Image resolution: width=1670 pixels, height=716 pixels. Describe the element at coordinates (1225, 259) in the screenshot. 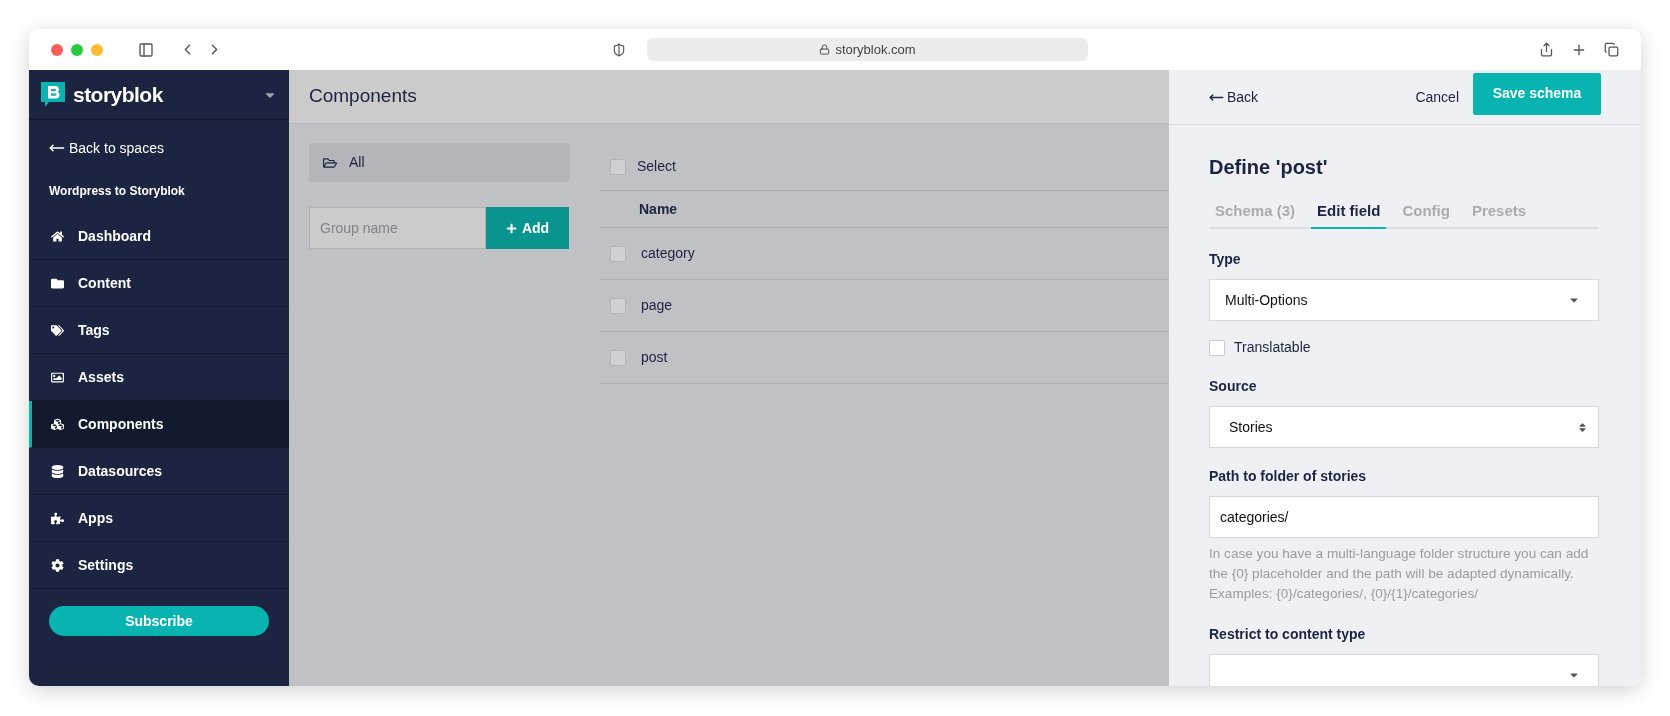

I see `field-label: Type` at that location.